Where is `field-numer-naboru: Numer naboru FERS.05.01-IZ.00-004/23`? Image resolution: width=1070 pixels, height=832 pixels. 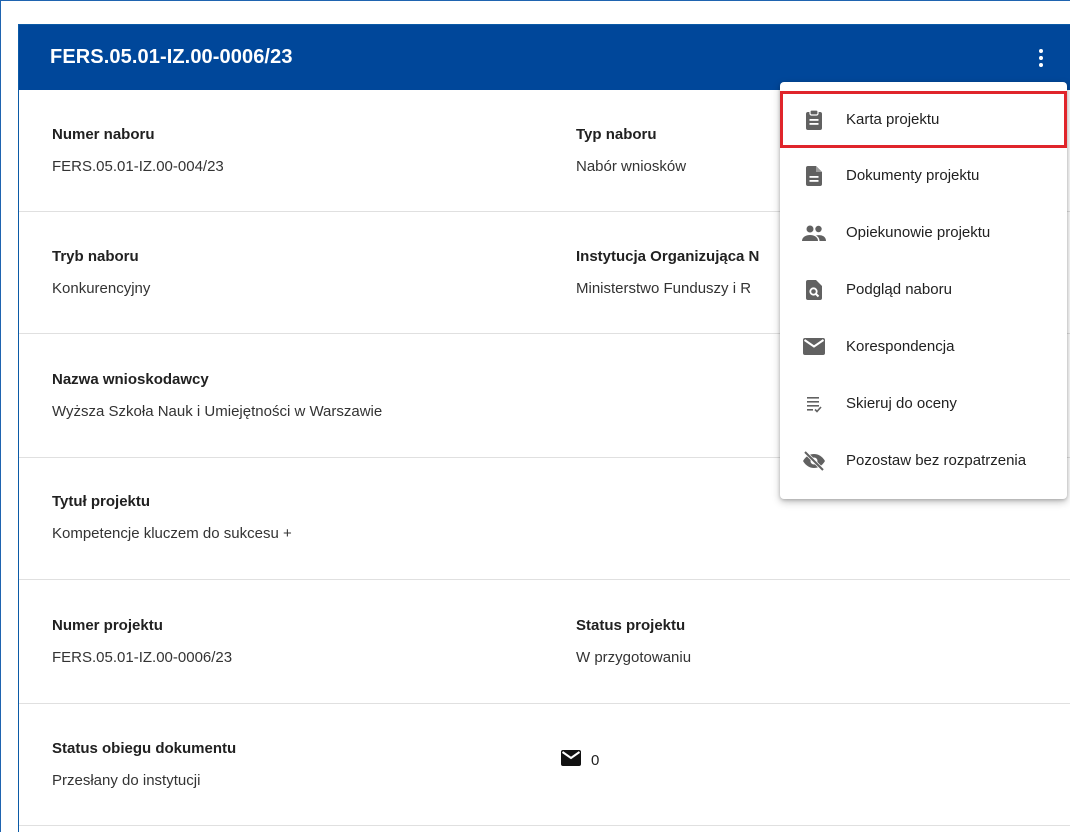
field-numer-naboru: Numer naboru FERS.05.01-IZ.00-004/23 is located at coordinates (138, 150).